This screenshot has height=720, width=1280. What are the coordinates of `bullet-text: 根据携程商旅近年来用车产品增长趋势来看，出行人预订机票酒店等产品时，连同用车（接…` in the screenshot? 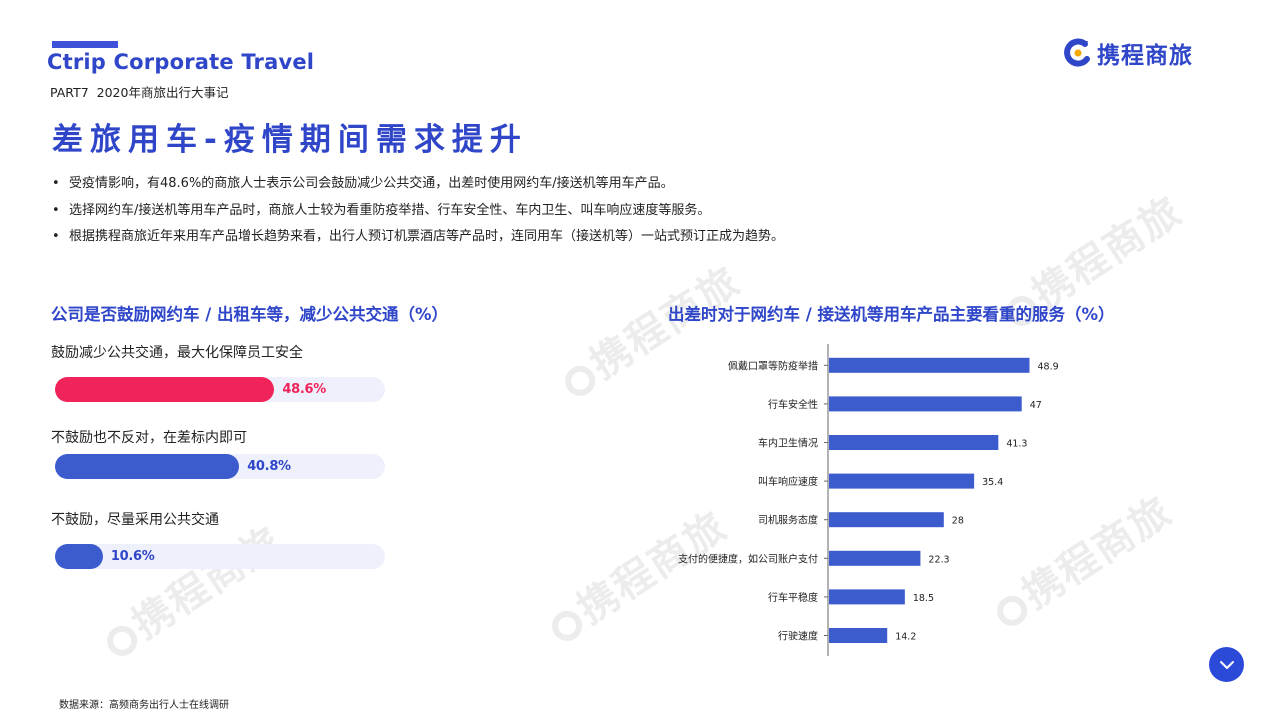 It's located at (427, 236).